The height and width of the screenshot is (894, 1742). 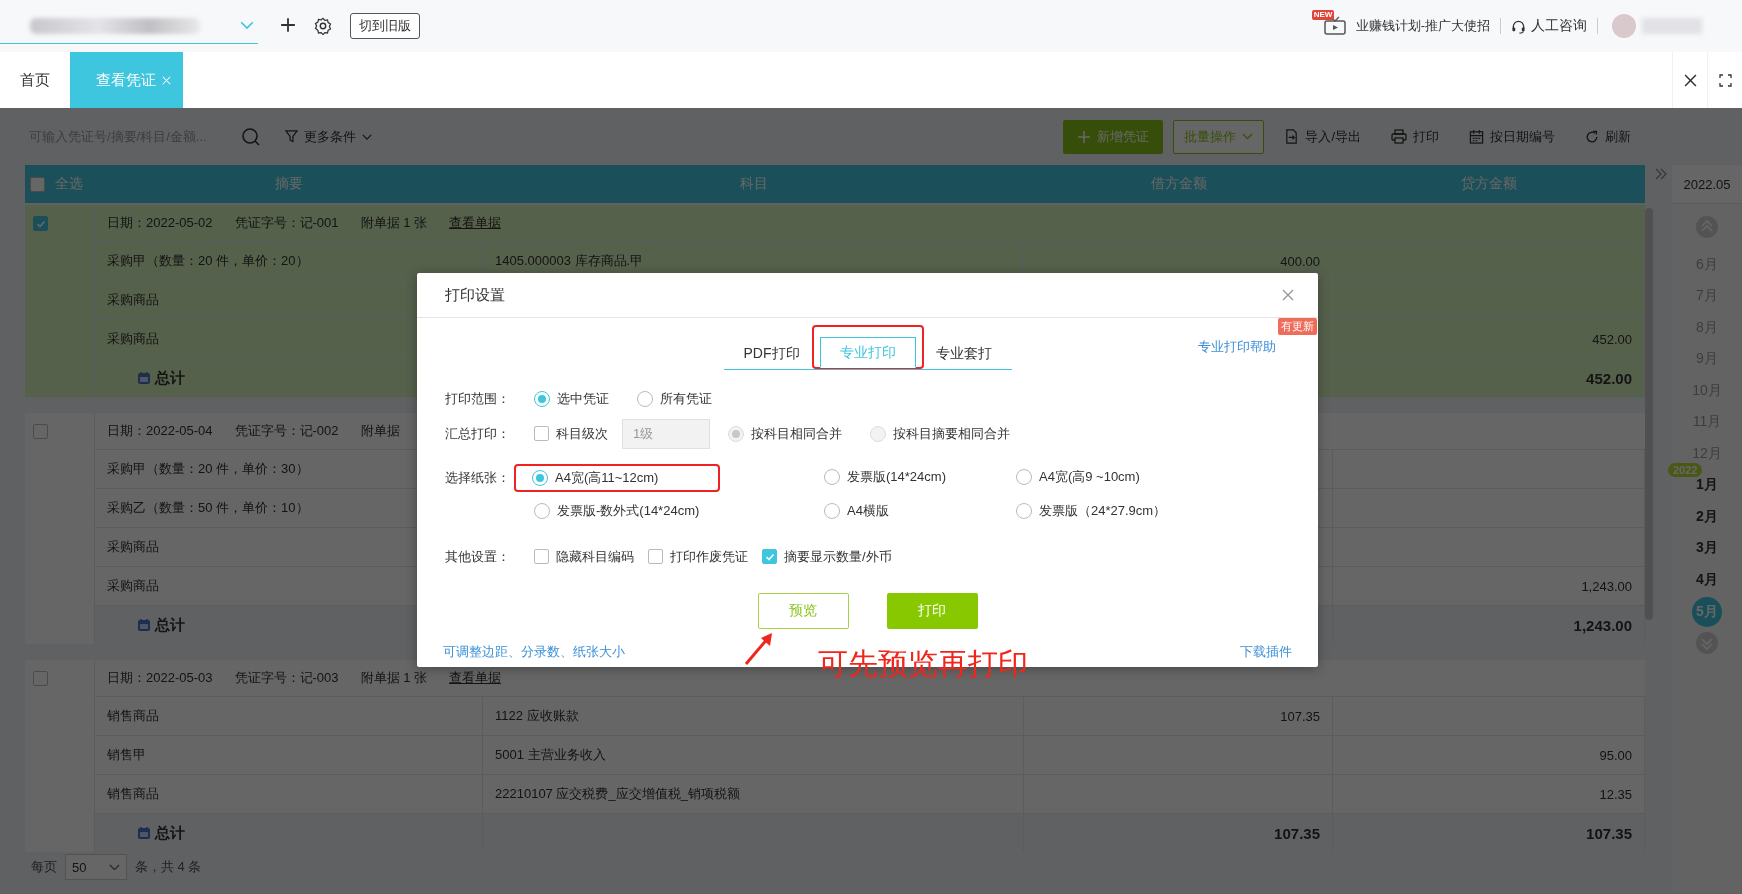 What do you see at coordinates (1512, 136) in the screenshot?
I see `toolbar-button: 按日期编号` at bounding box center [1512, 136].